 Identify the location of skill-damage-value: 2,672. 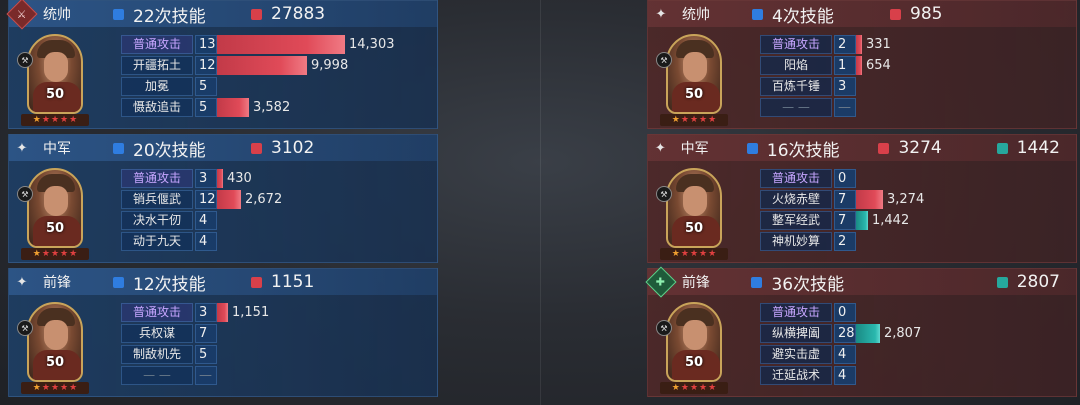
(264, 199).